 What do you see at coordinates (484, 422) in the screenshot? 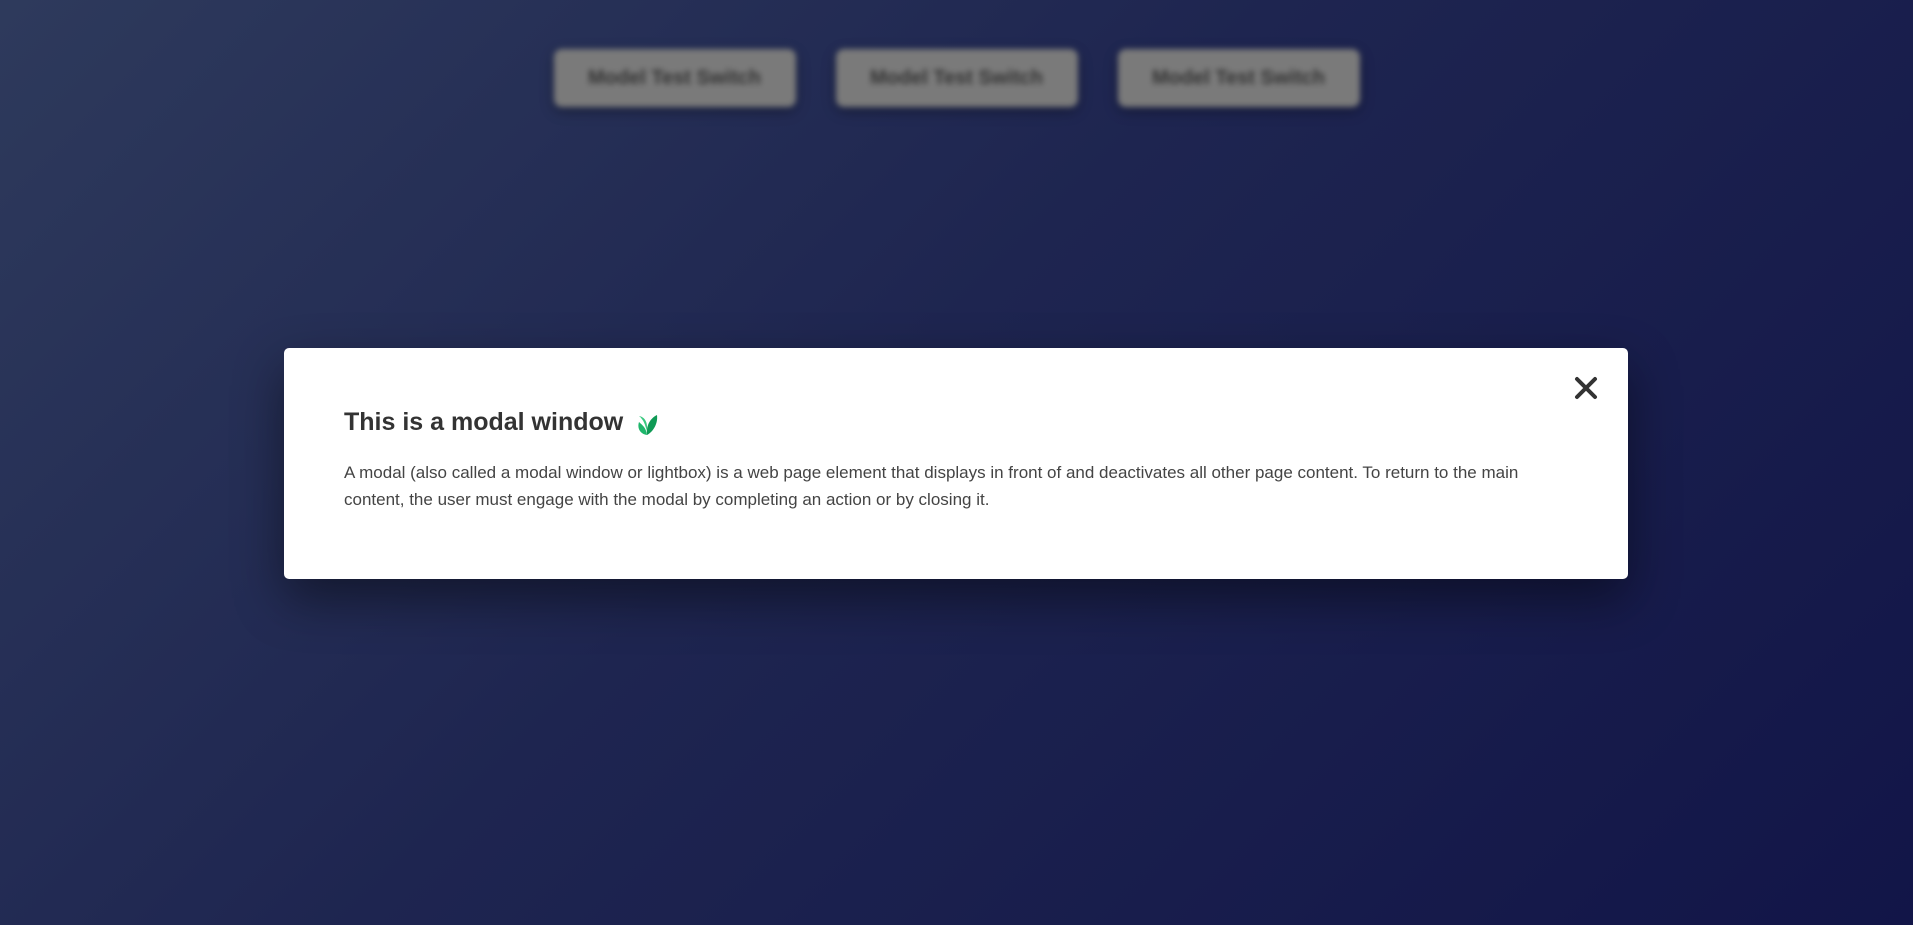
I see `modal-title-text: This is a modal window` at bounding box center [484, 422].